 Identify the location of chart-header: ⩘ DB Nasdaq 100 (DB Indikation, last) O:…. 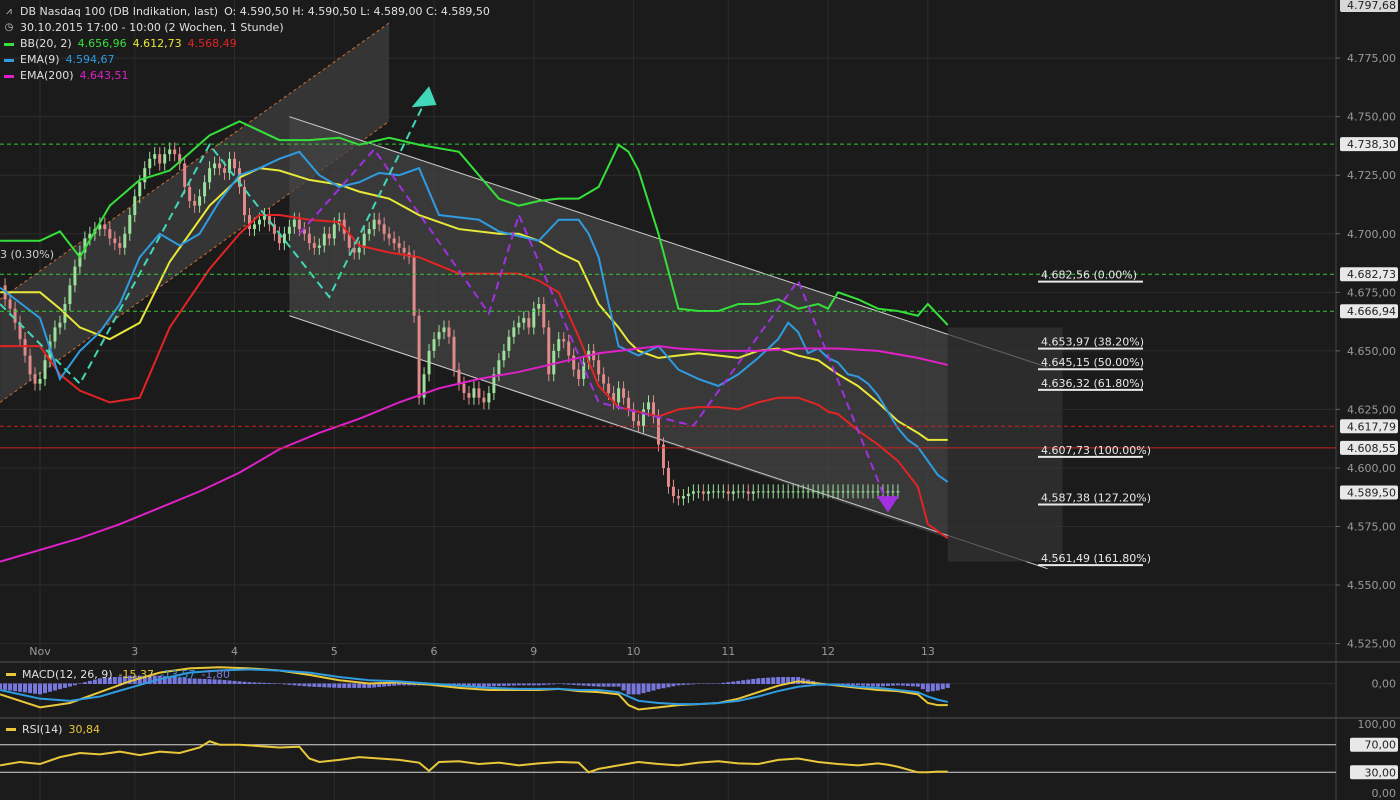
(247, 44).